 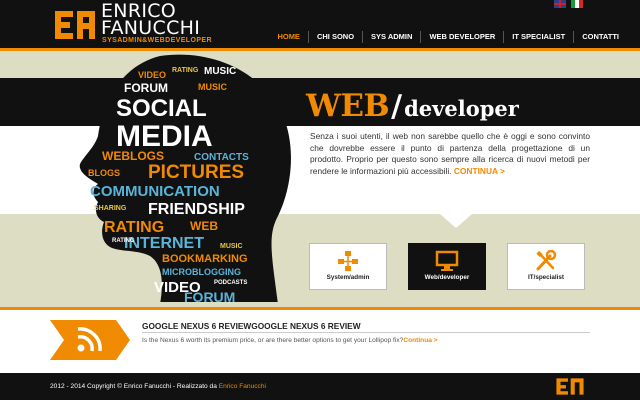 I want to click on service-card-it-specialist: IT/specialist, so click(x=546, y=266).